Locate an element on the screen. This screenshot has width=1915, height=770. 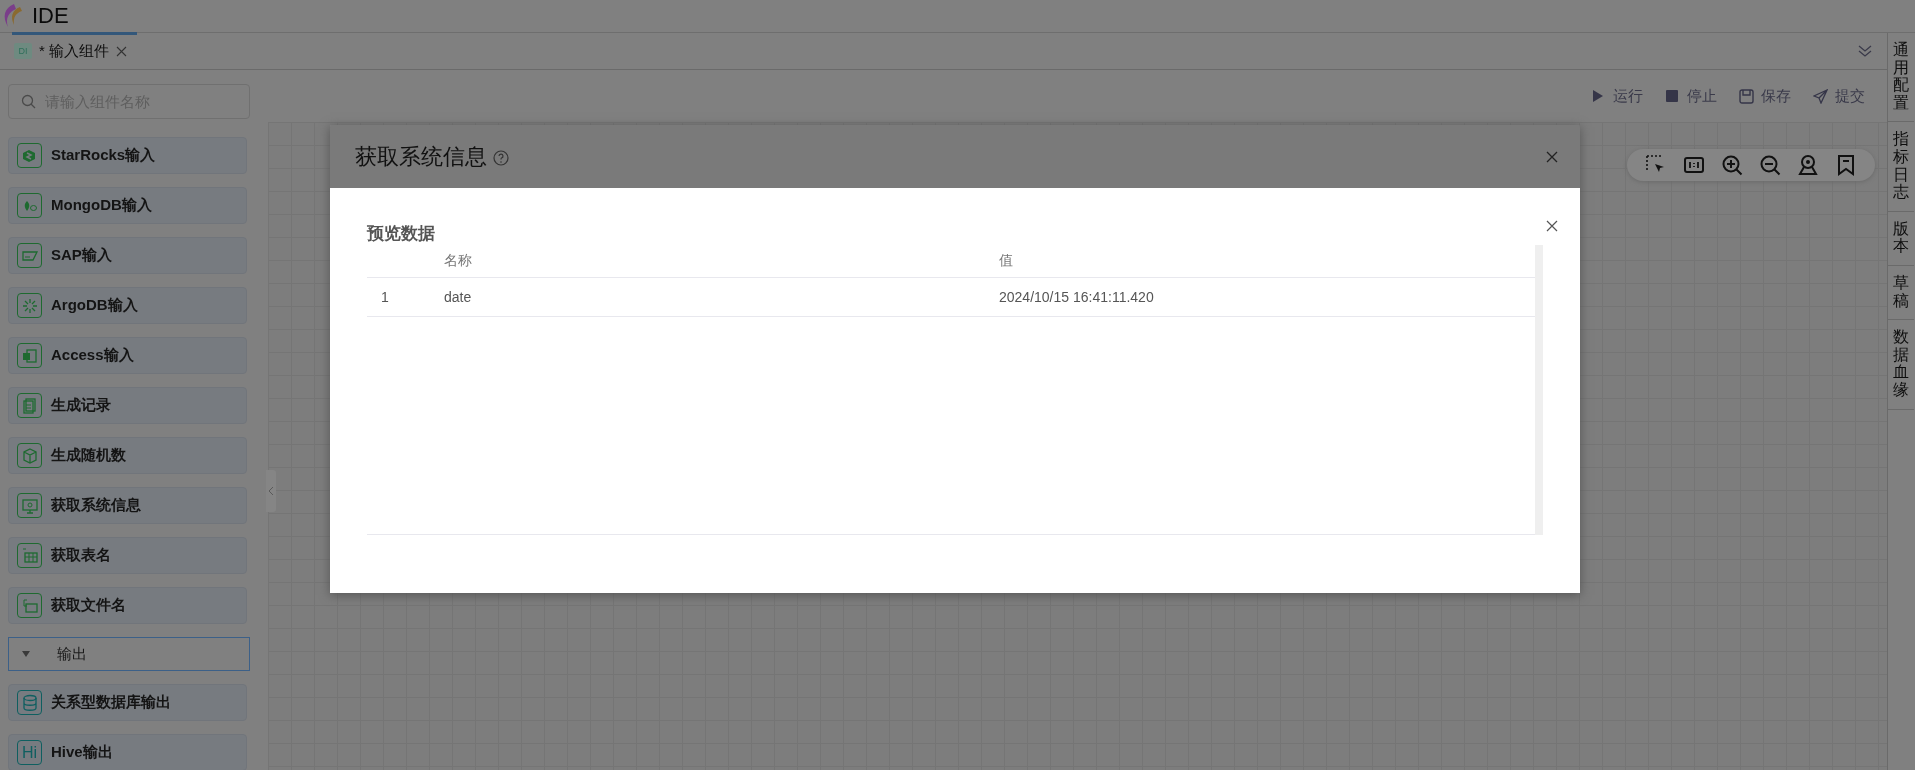
zoom-out-icon is located at coordinates (1770, 165).